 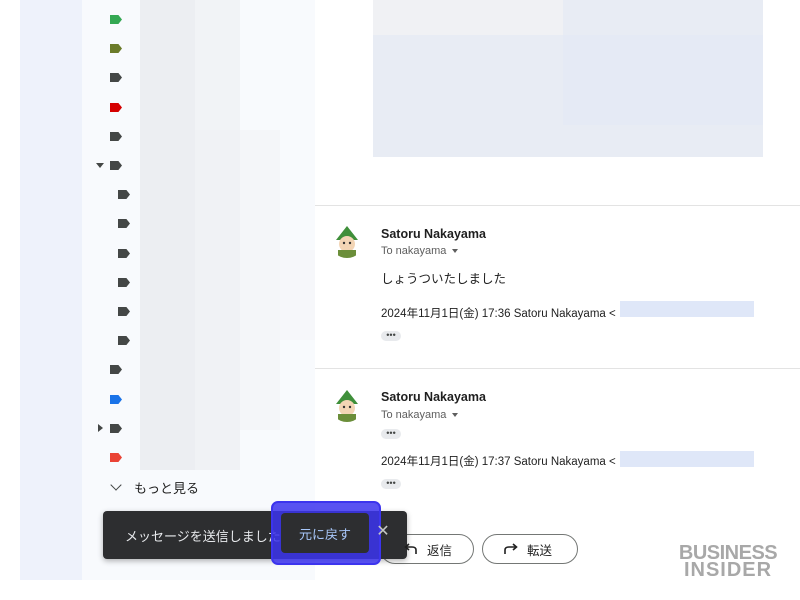 What do you see at coordinates (444, 279) in the screenshot?
I see `message-body: しょうついたしました` at bounding box center [444, 279].